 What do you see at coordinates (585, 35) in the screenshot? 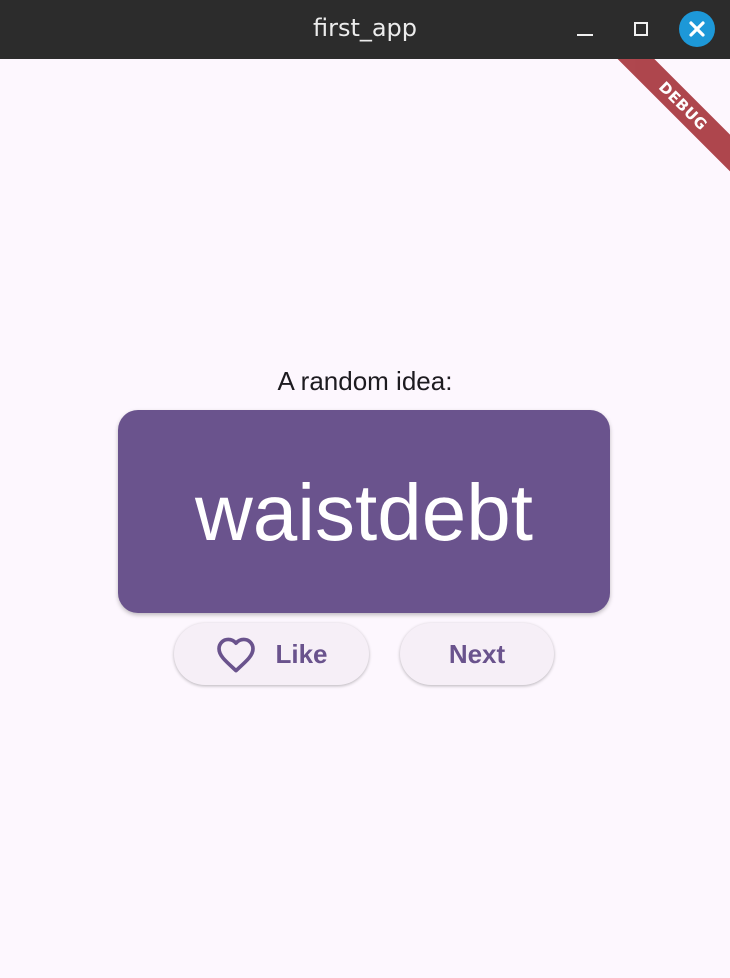
I see `minimize-icon` at bounding box center [585, 35].